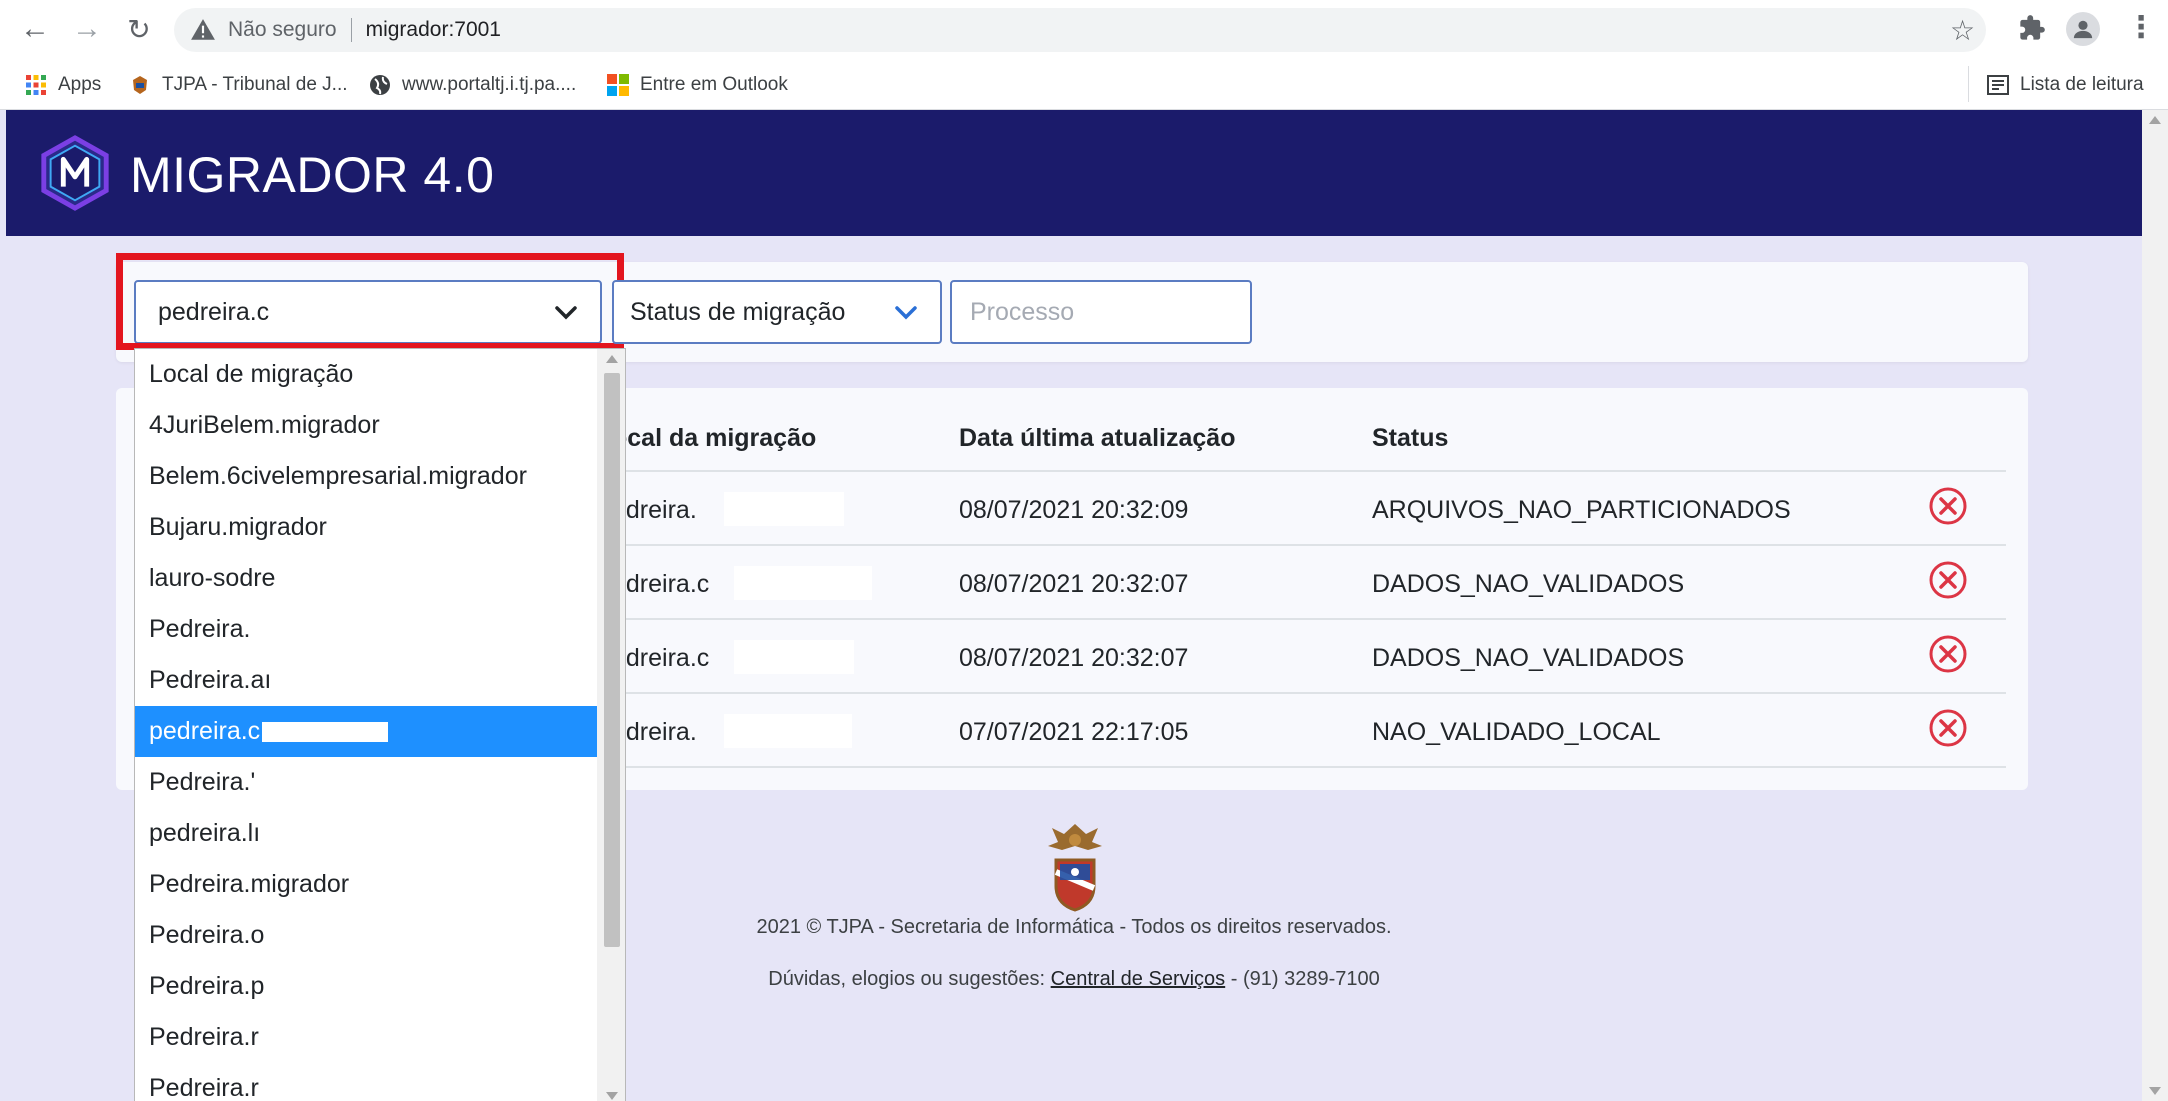 Image resolution: width=2168 pixels, height=1101 pixels. Describe the element at coordinates (1528, 658) in the screenshot. I see `row-3-status: DADOS_NAO_VALIDADOS` at that location.